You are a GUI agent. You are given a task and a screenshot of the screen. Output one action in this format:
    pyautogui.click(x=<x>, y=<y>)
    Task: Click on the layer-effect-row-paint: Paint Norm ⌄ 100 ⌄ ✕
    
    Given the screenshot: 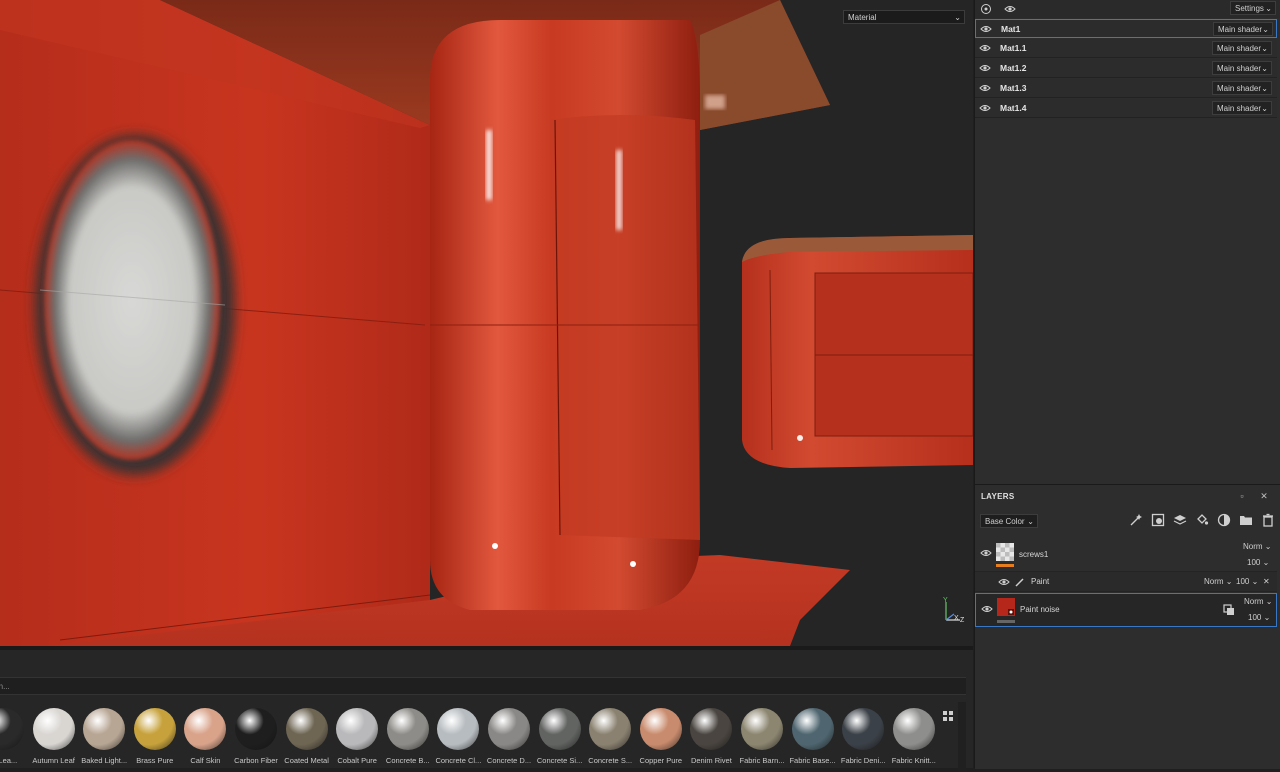 What is the action you would take?
    pyautogui.click(x=1126, y=582)
    